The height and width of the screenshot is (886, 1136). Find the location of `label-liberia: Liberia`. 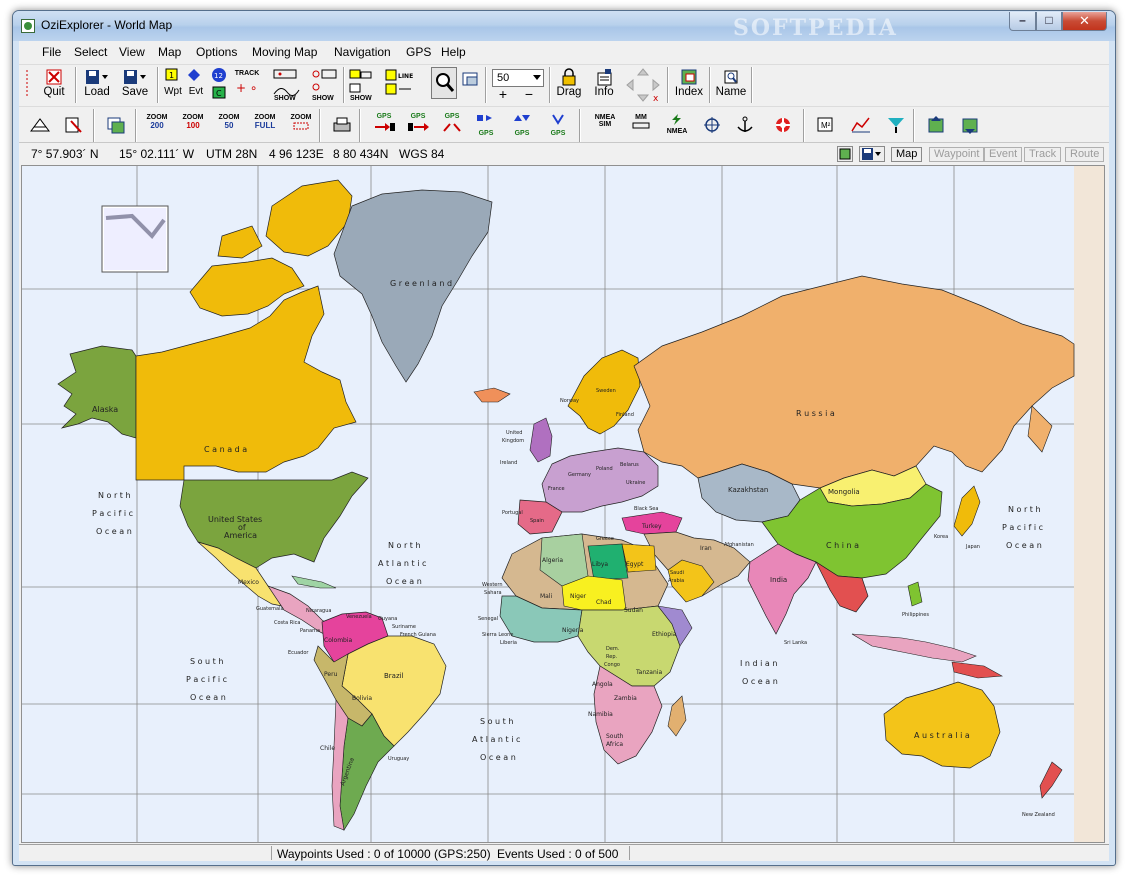

label-liberia: Liberia is located at coordinates (508, 643).